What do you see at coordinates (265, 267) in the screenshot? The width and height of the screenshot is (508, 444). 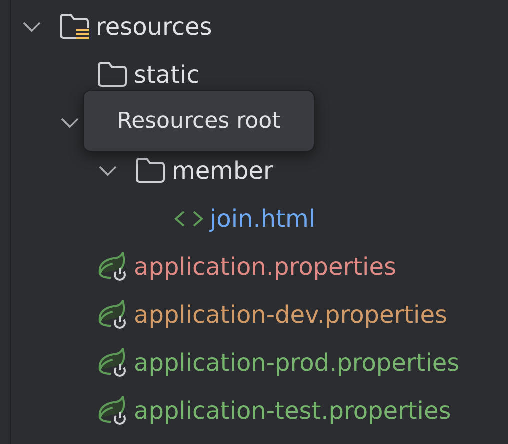 I see `tree-item: application.properties` at bounding box center [265, 267].